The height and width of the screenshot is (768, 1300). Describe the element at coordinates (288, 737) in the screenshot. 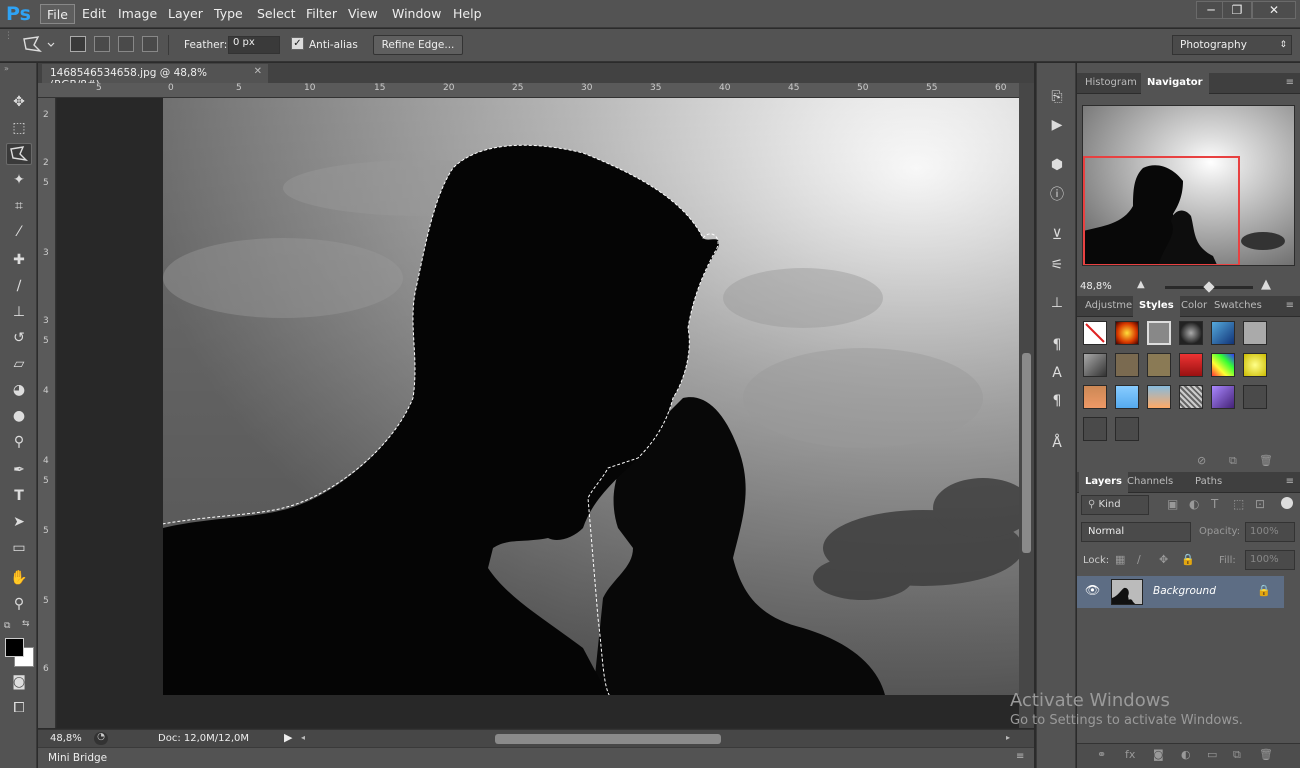

I see `status-menu-arrow-icon: ▶` at that location.